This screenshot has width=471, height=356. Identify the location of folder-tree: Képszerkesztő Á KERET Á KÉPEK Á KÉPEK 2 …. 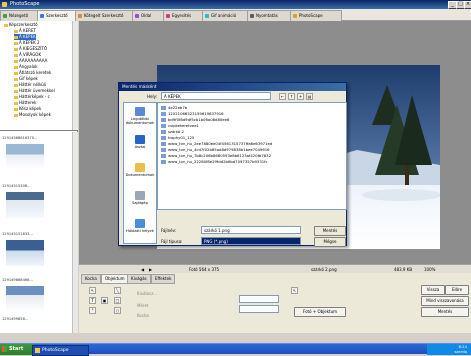
(39, 76).